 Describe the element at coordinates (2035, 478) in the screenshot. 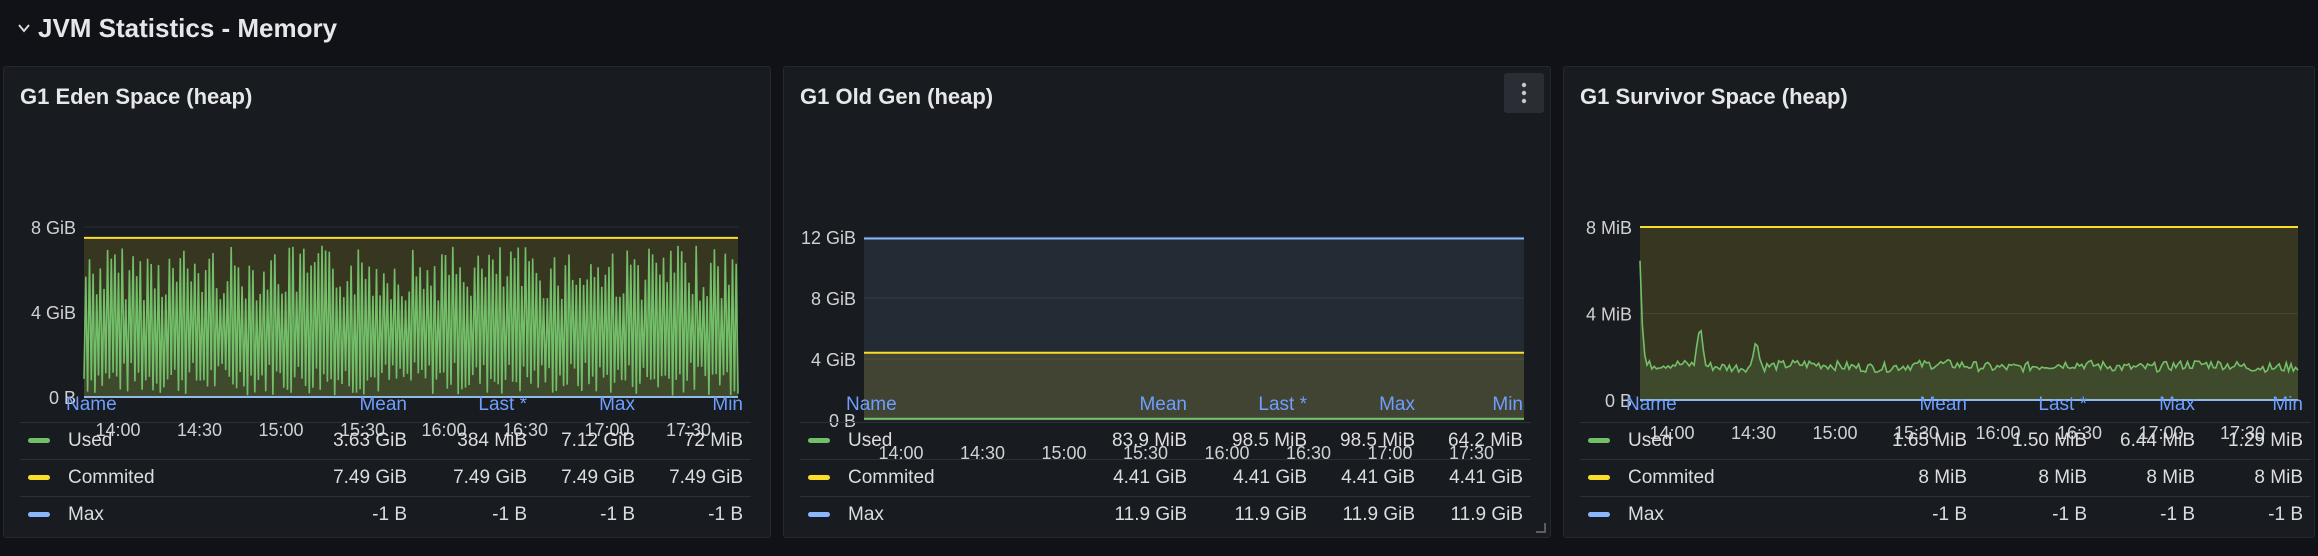

I see `legend-value-last: 8 MiB` at that location.